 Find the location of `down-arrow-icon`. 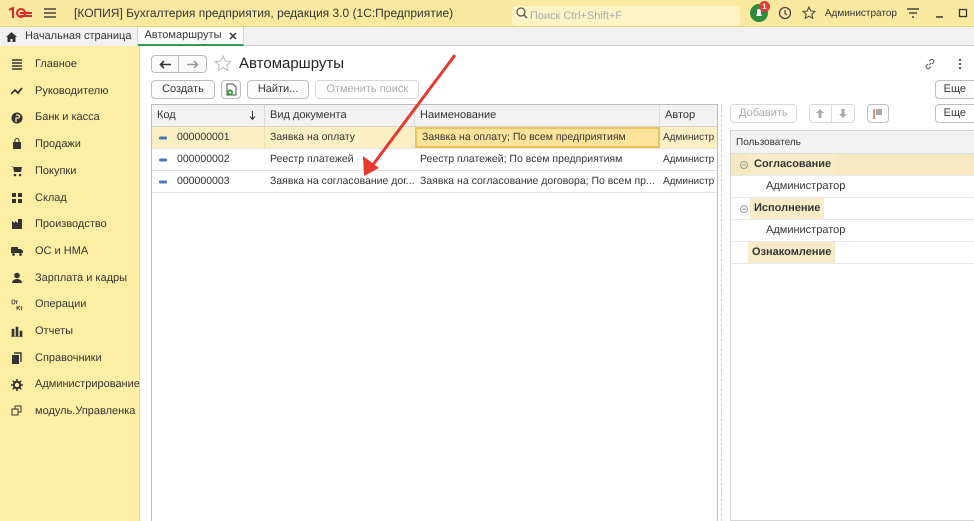

down-arrow-icon is located at coordinates (842, 113).